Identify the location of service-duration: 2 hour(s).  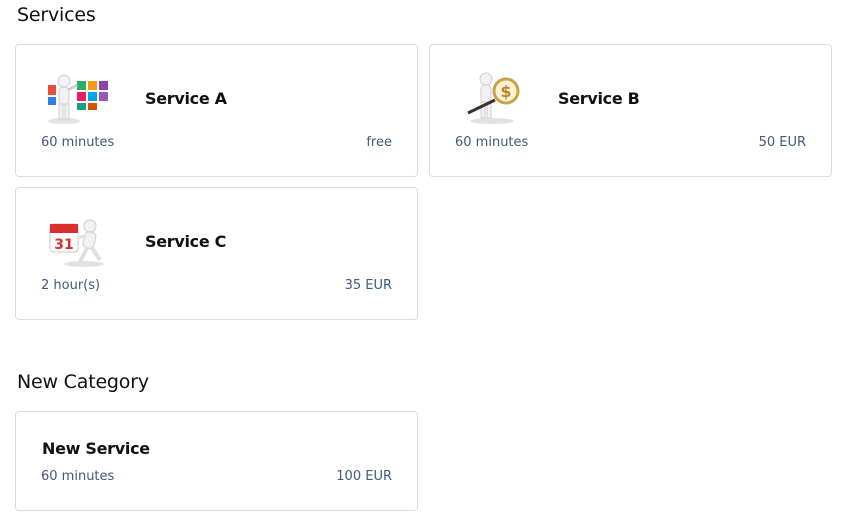
(71, 285).